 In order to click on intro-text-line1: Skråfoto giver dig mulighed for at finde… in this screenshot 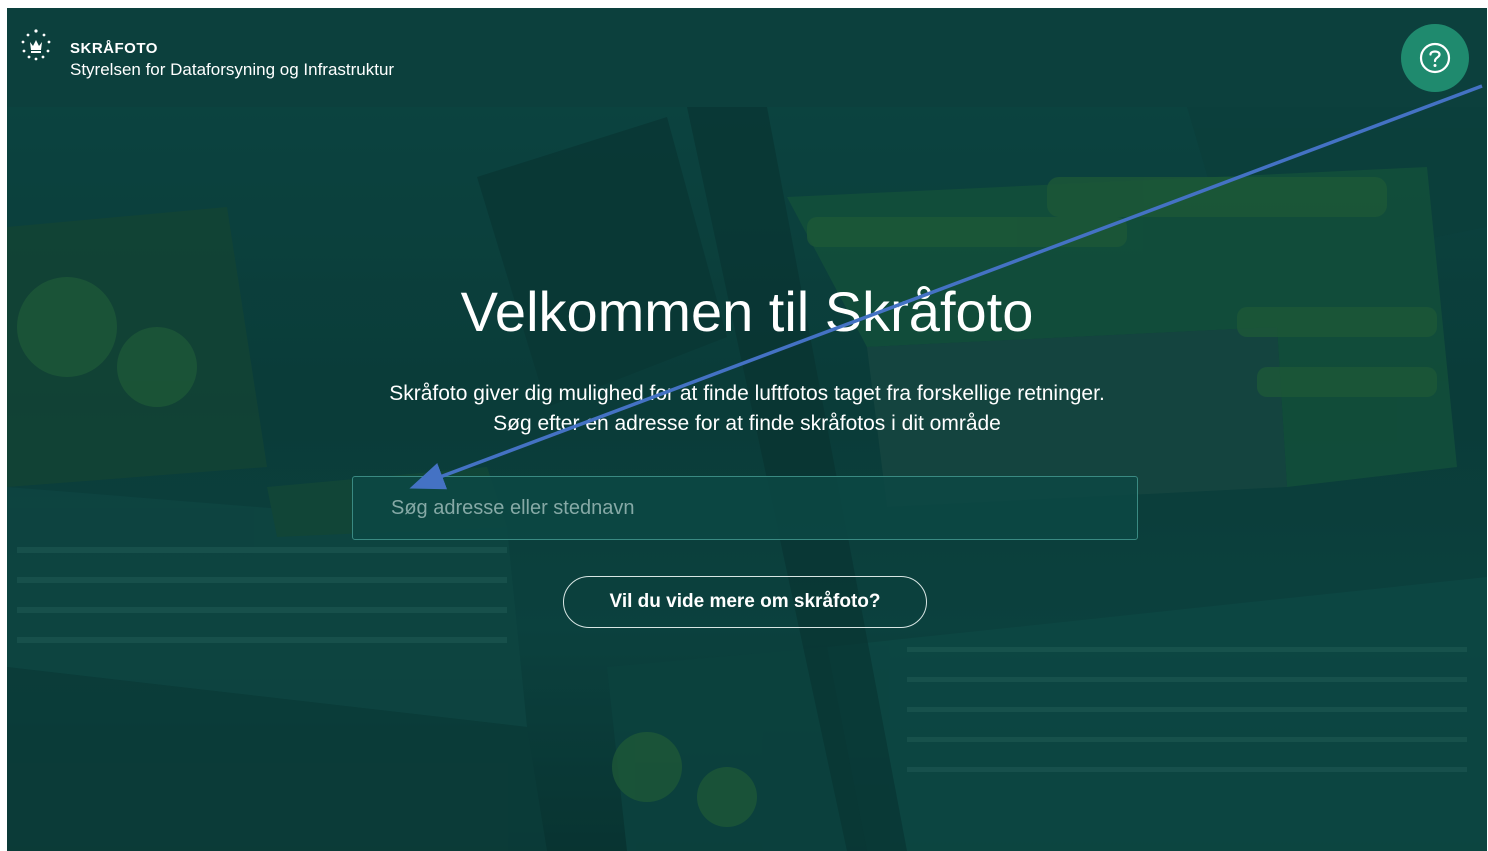, I will do `click(747, 393)`.